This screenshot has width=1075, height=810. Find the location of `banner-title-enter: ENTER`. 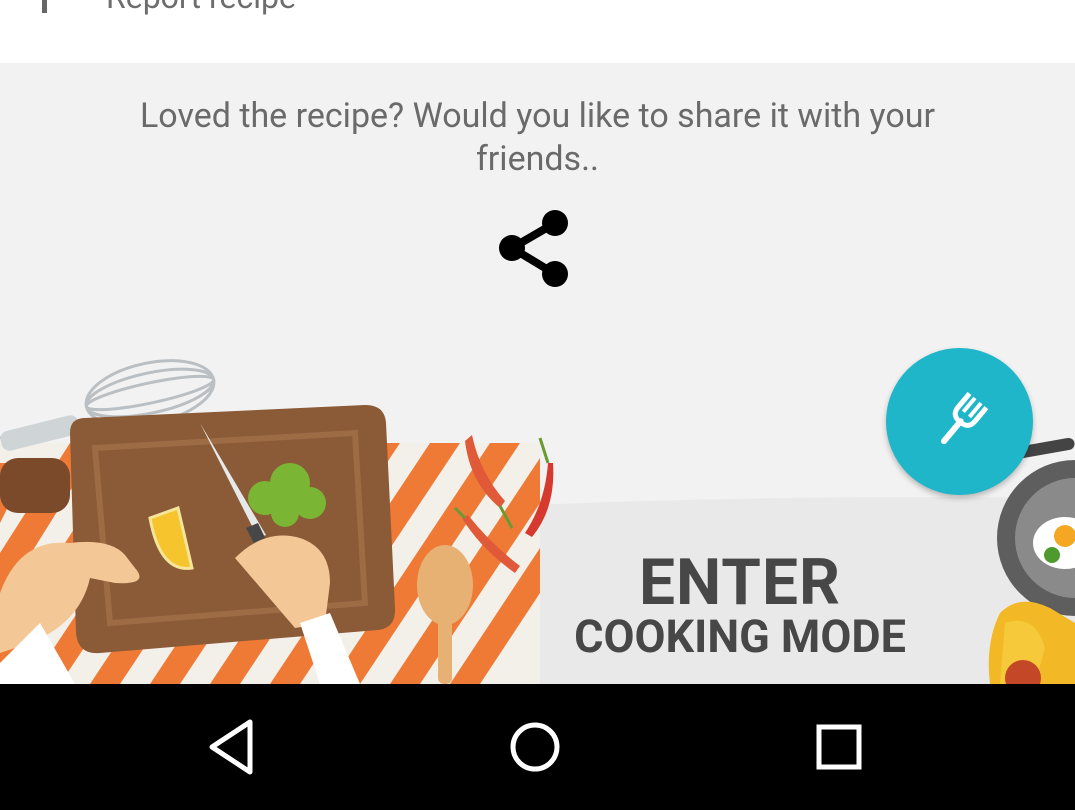

banner-title-enter: ENTER is located at coordinates (740, 582).